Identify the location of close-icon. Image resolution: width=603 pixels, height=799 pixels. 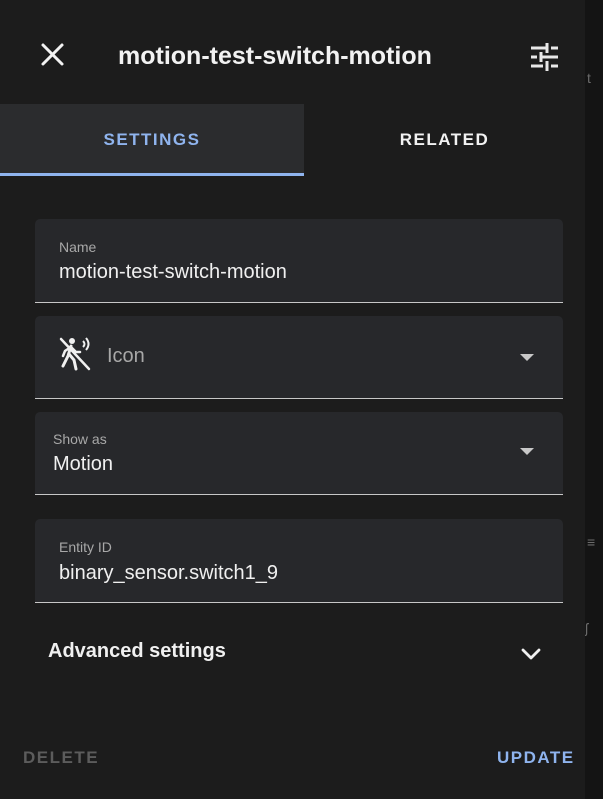
(52, 54).